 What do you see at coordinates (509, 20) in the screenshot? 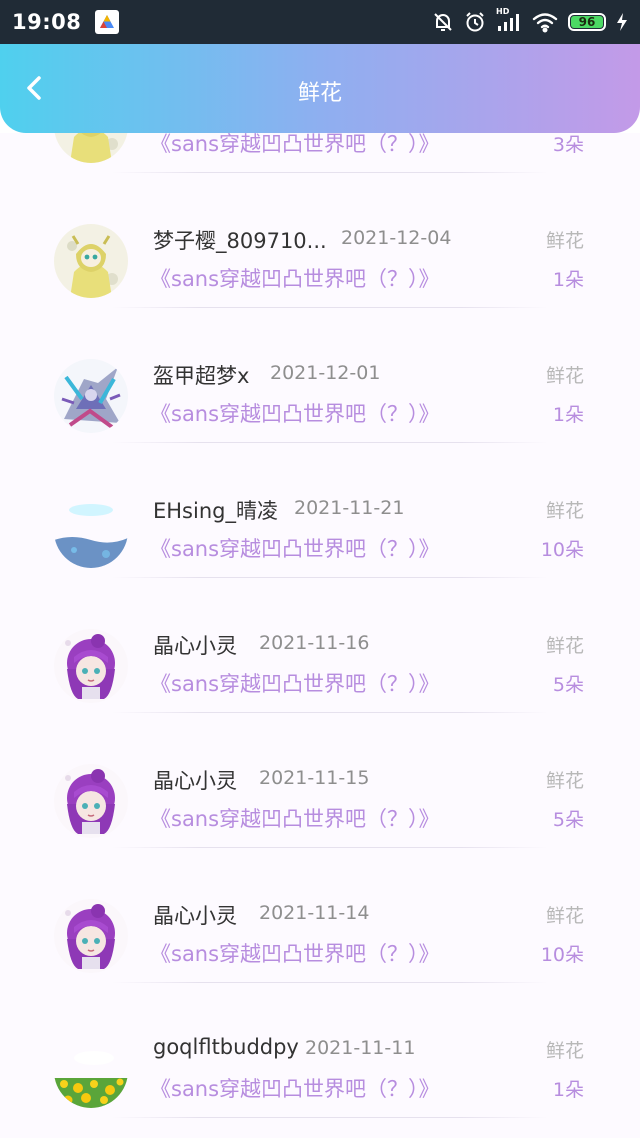
I see `signal-icon: HD` at bounding box center [509, 20].